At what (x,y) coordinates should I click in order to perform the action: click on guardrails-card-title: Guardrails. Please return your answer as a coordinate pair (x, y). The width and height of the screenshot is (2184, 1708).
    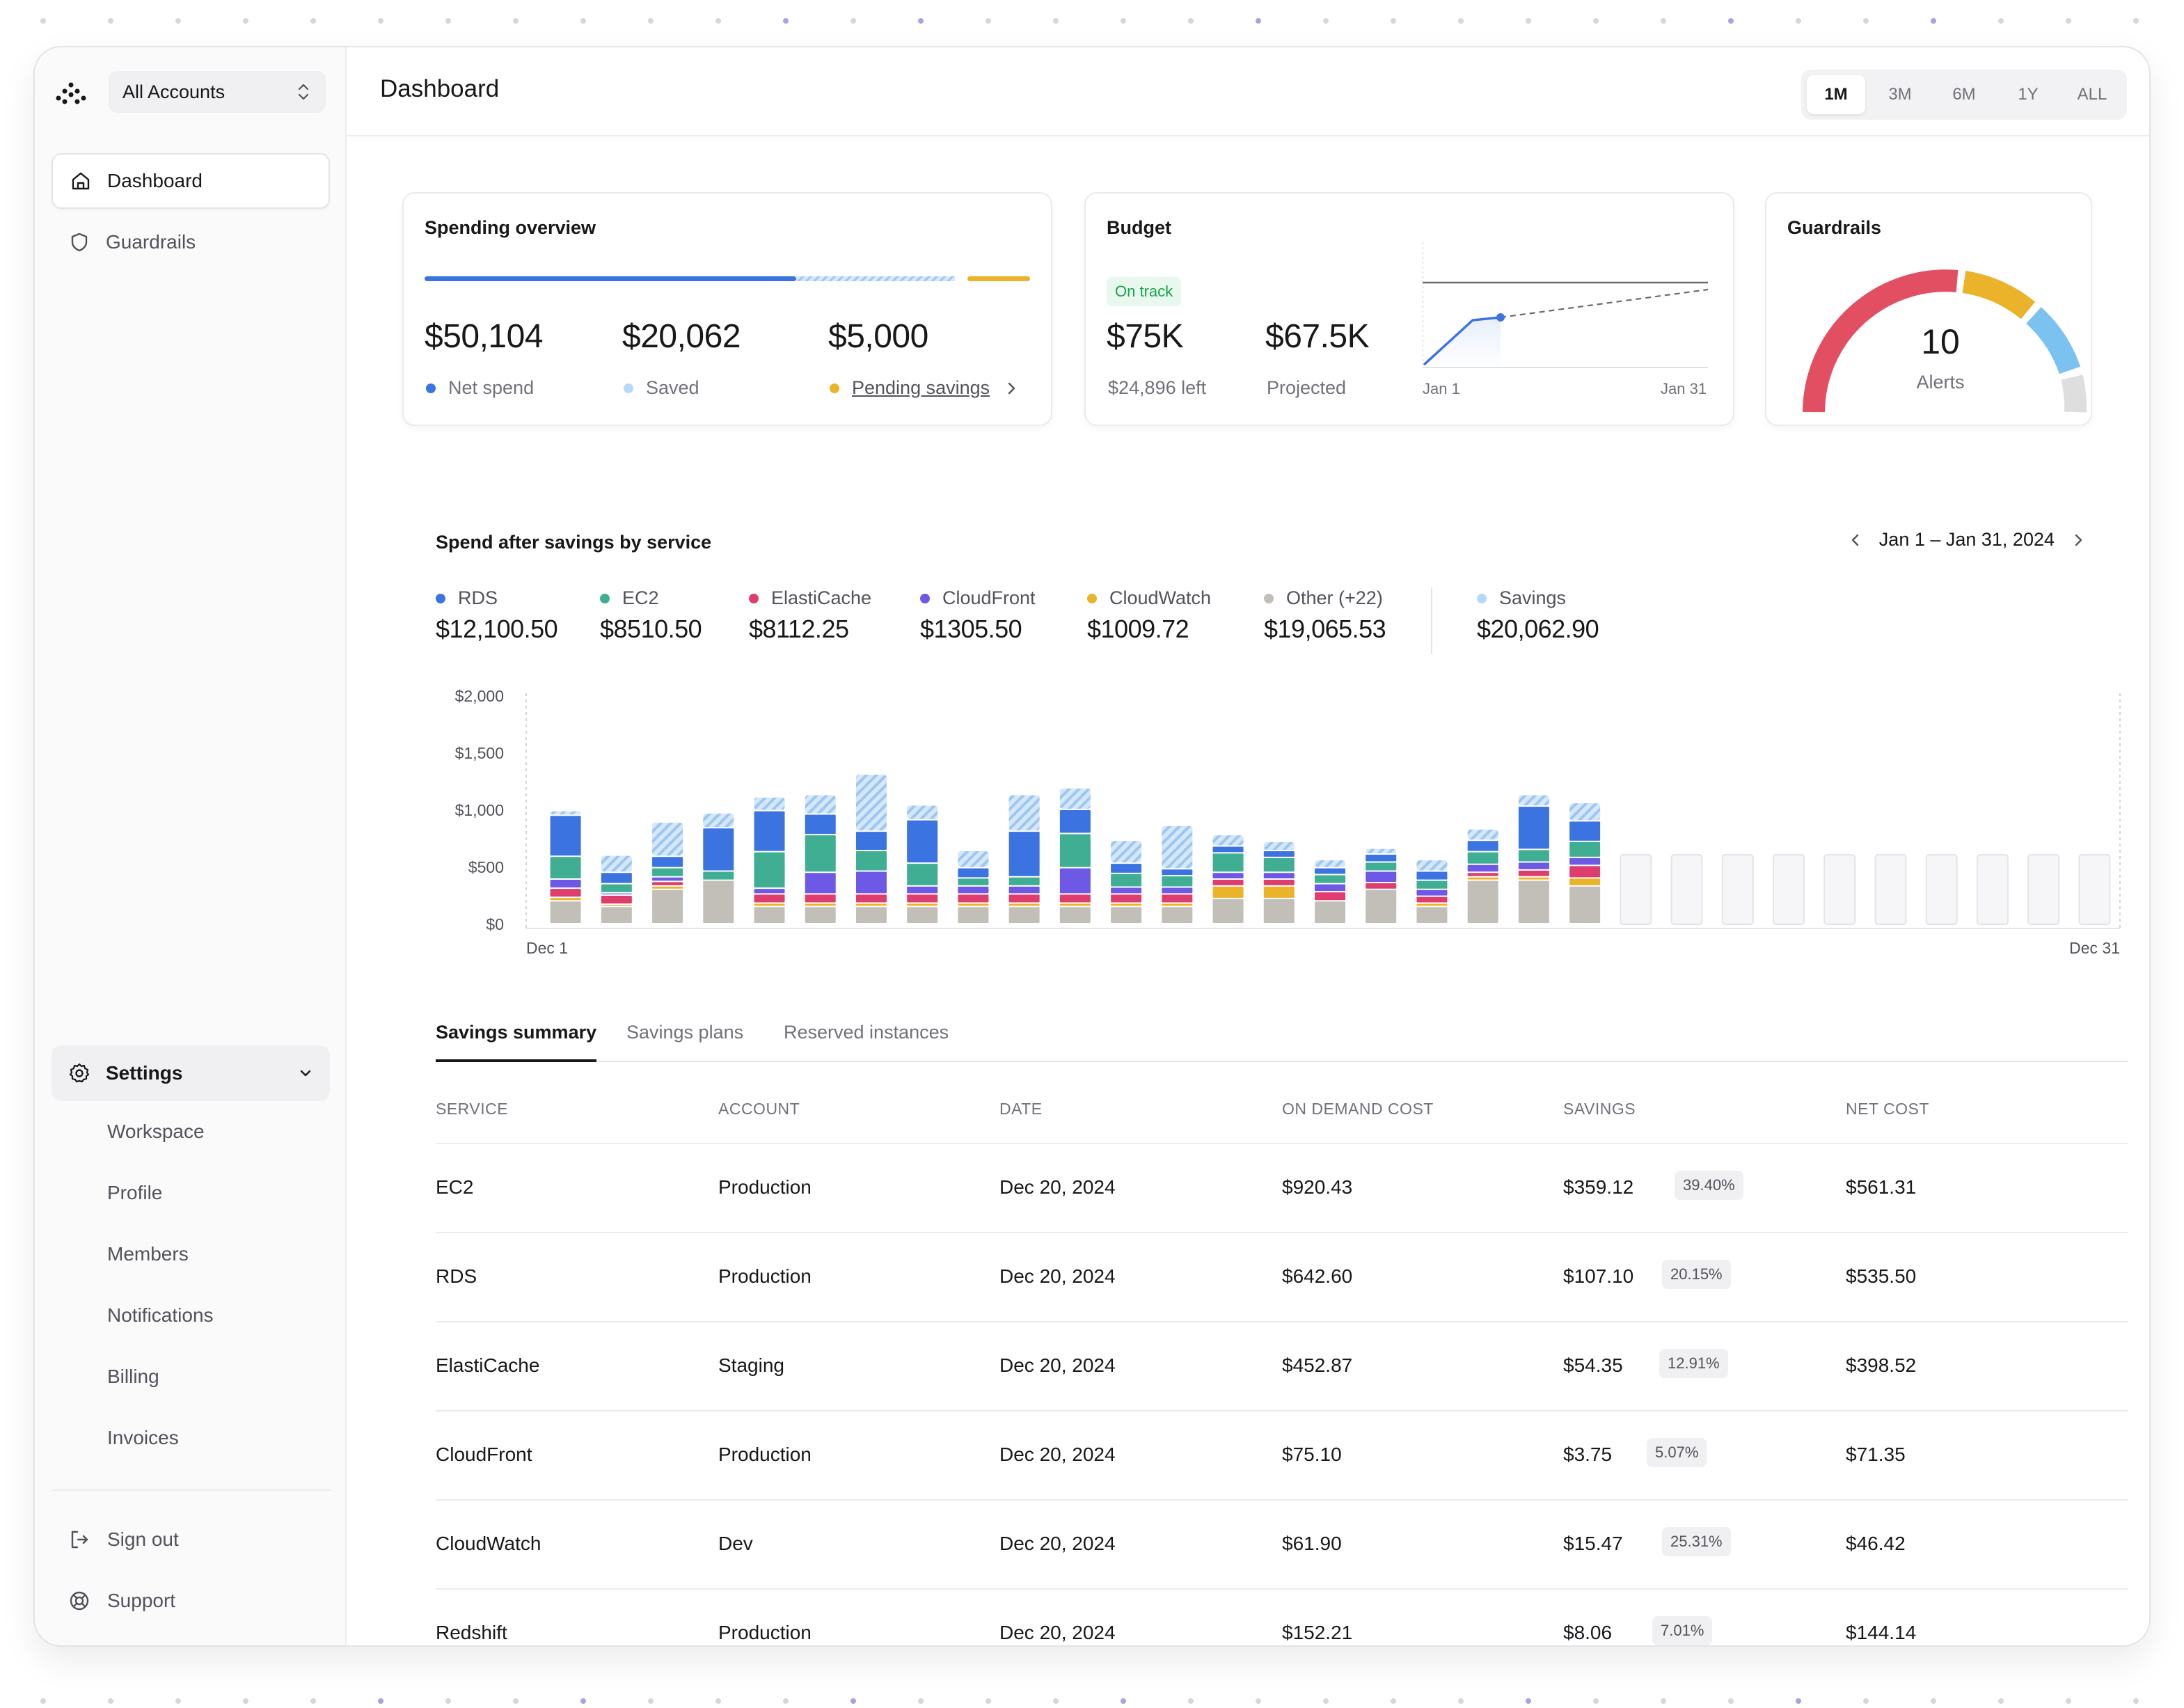
    Looking at the image, I should click on (1835, 227).